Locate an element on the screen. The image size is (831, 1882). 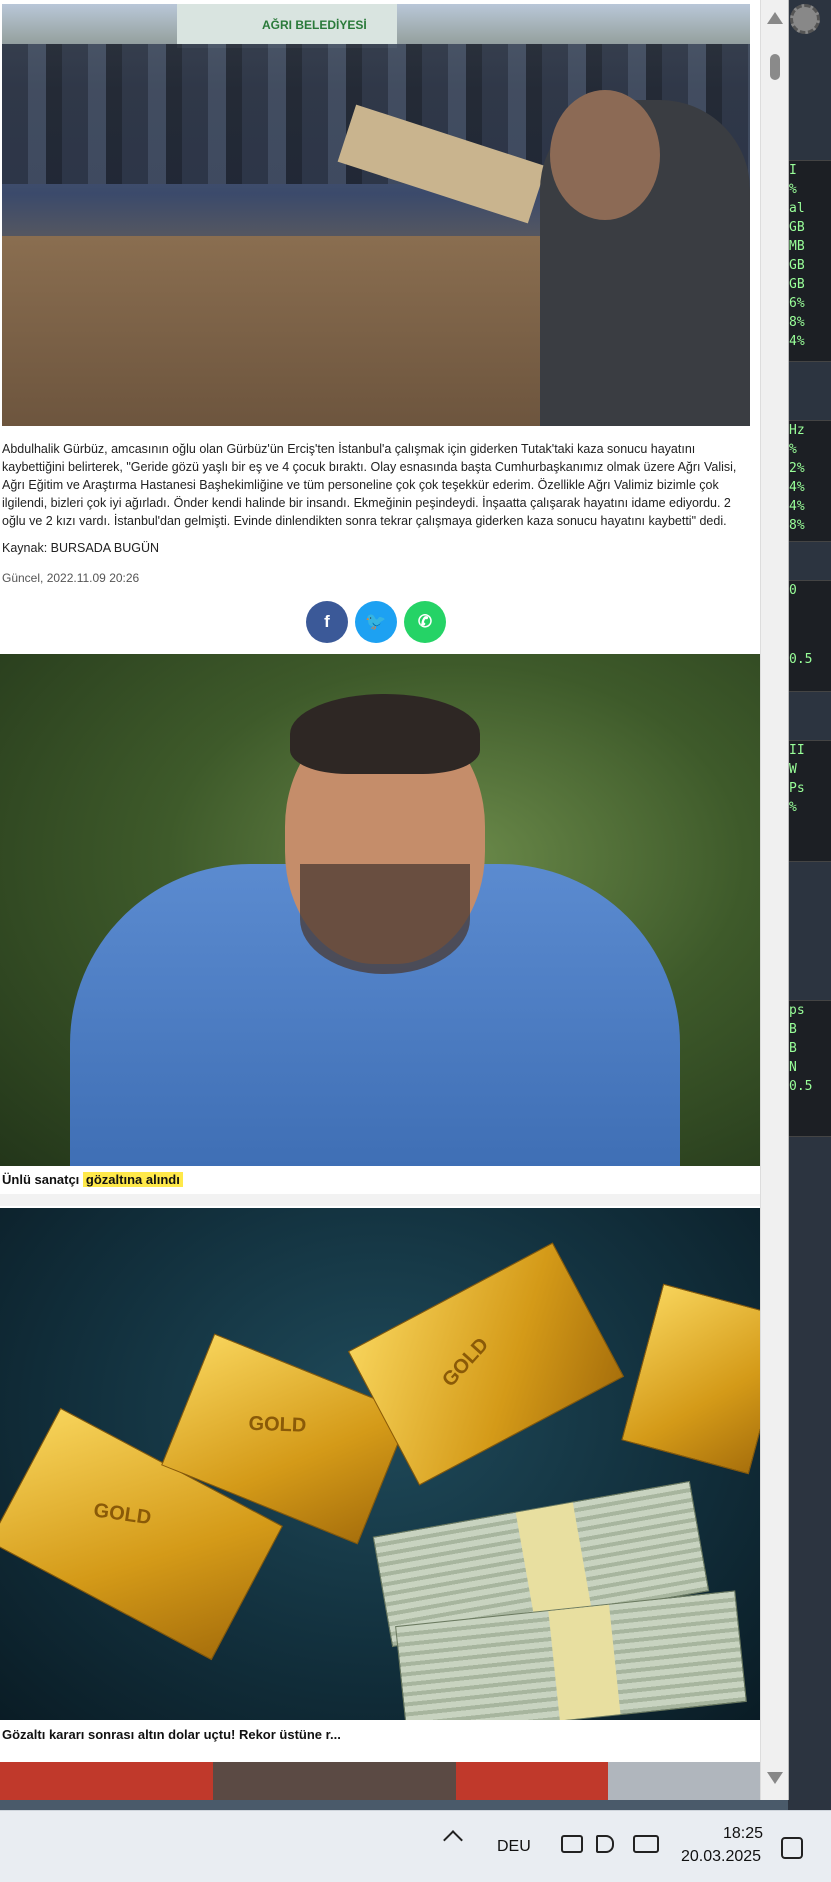
network-icon is located at coordinates (572, 1844).